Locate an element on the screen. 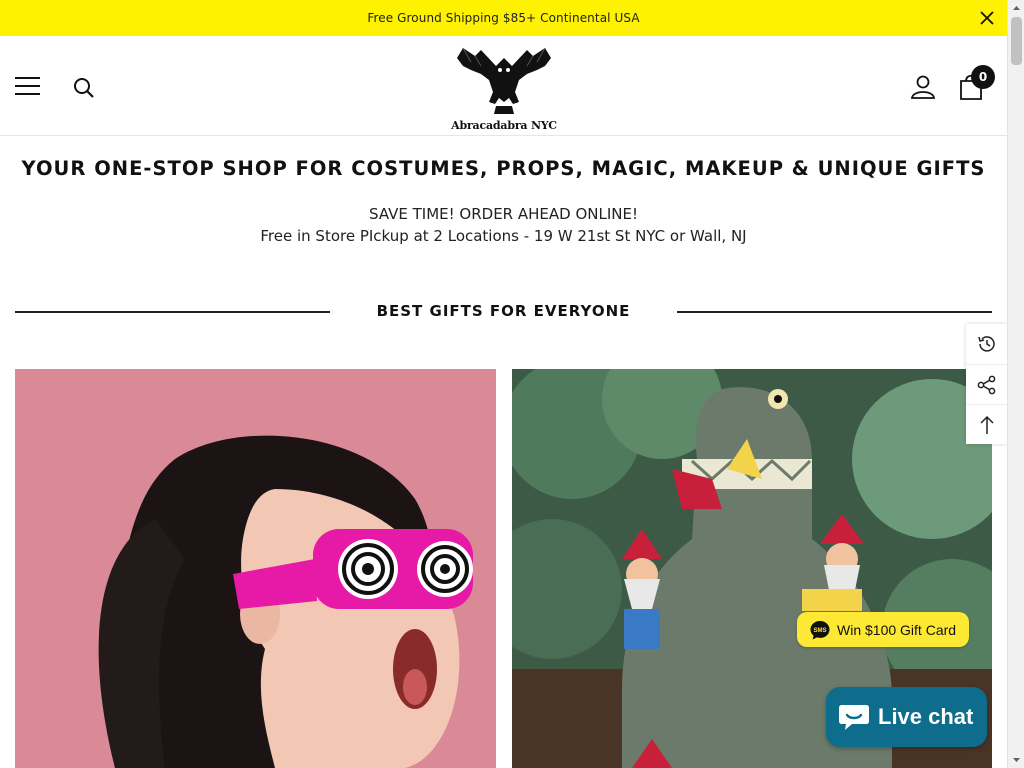 This screenshot has width=1024, height=768. site-logo: Abracadabra NYC is located at coordinates (504, 89).